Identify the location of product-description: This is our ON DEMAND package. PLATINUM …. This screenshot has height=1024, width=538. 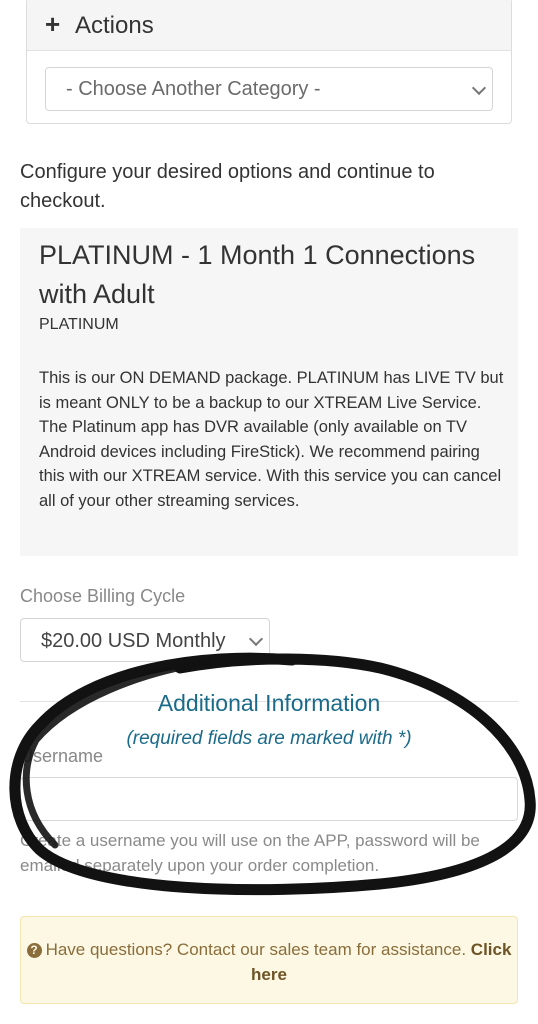
(271, 439).